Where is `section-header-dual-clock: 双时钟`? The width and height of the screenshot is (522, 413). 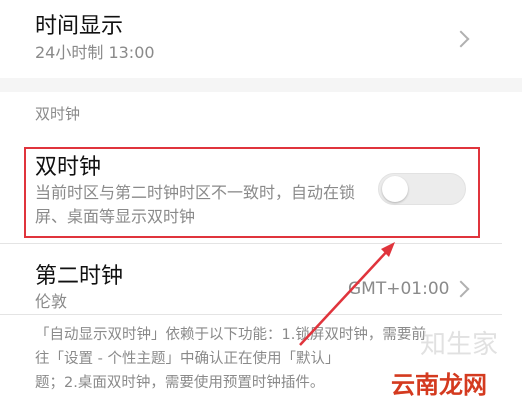 section-header-dual-clock: 双时钟 is located at coordinates (58, 114).